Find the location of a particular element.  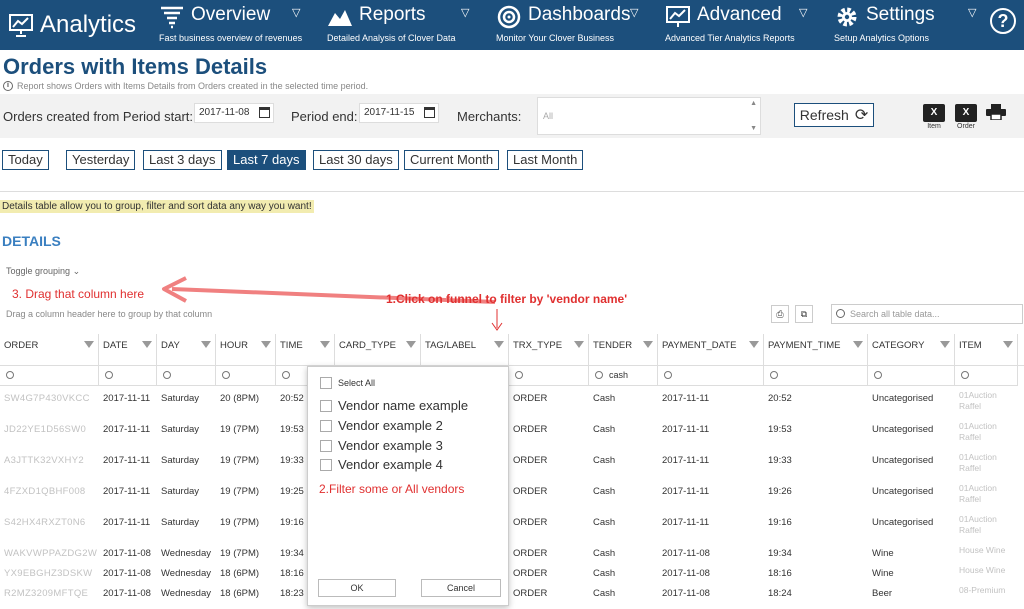

column-header: HOUR is located at coordinates (246, 350).